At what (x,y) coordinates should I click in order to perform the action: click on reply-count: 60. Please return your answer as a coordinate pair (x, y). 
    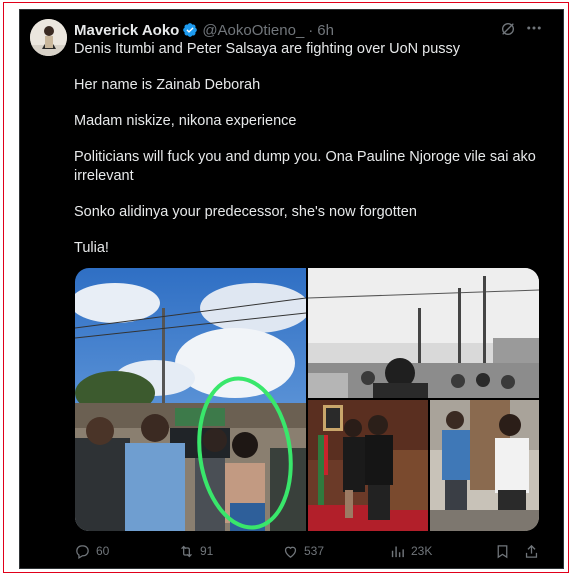
    Looking at the image, I should click on (103, 551).